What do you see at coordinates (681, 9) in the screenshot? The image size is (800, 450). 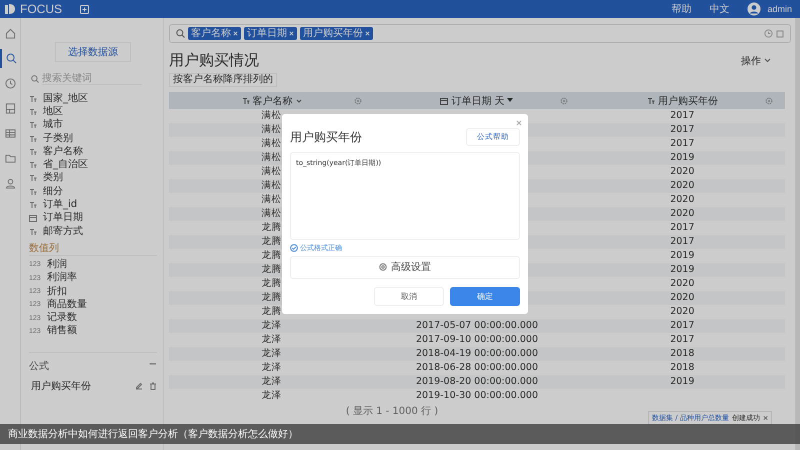 I see `top-link: 帮助` at bounding box center [681, 9].